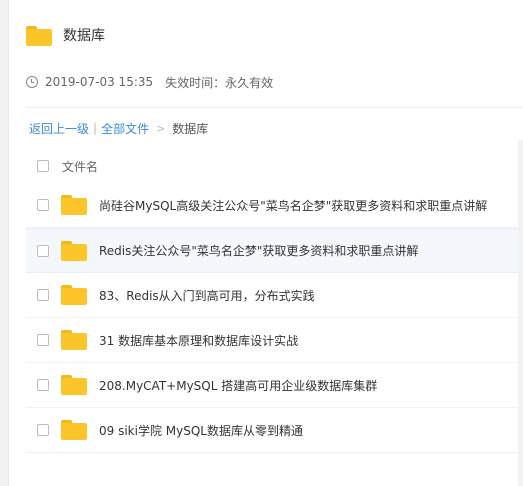 This screenshot has width=523, height=486. What do you see at coordinates (125, 128) in the screenshot?
I see `all-files-link: 全部文件` at bounding box center [125, 128].